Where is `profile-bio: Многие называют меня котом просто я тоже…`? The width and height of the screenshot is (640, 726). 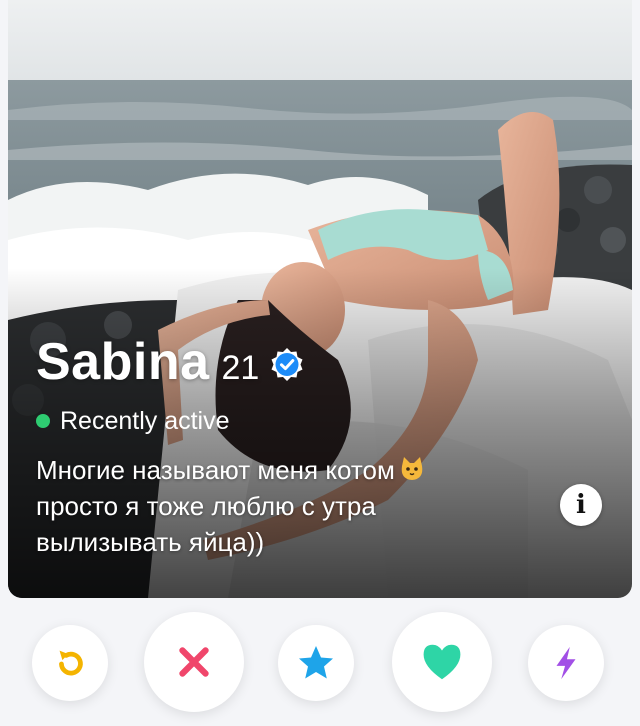 profile-bio: Многие называют меня котом просто я тоже… is located at coordinates (276, 506).